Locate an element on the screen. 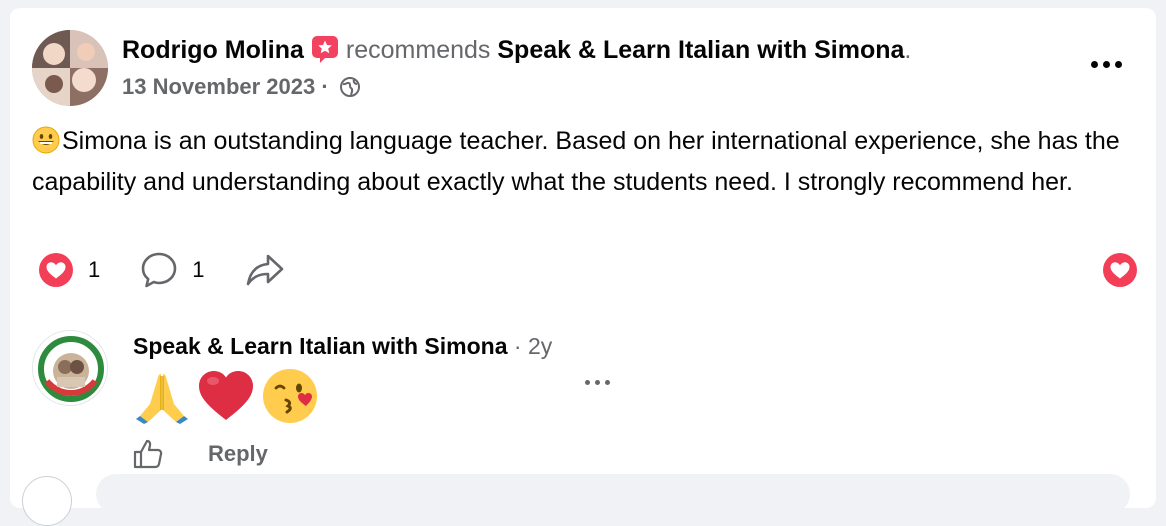 The width and height of the screenshot is (1166, 526). comment-count: 1 is located at coordinates (198, 269).